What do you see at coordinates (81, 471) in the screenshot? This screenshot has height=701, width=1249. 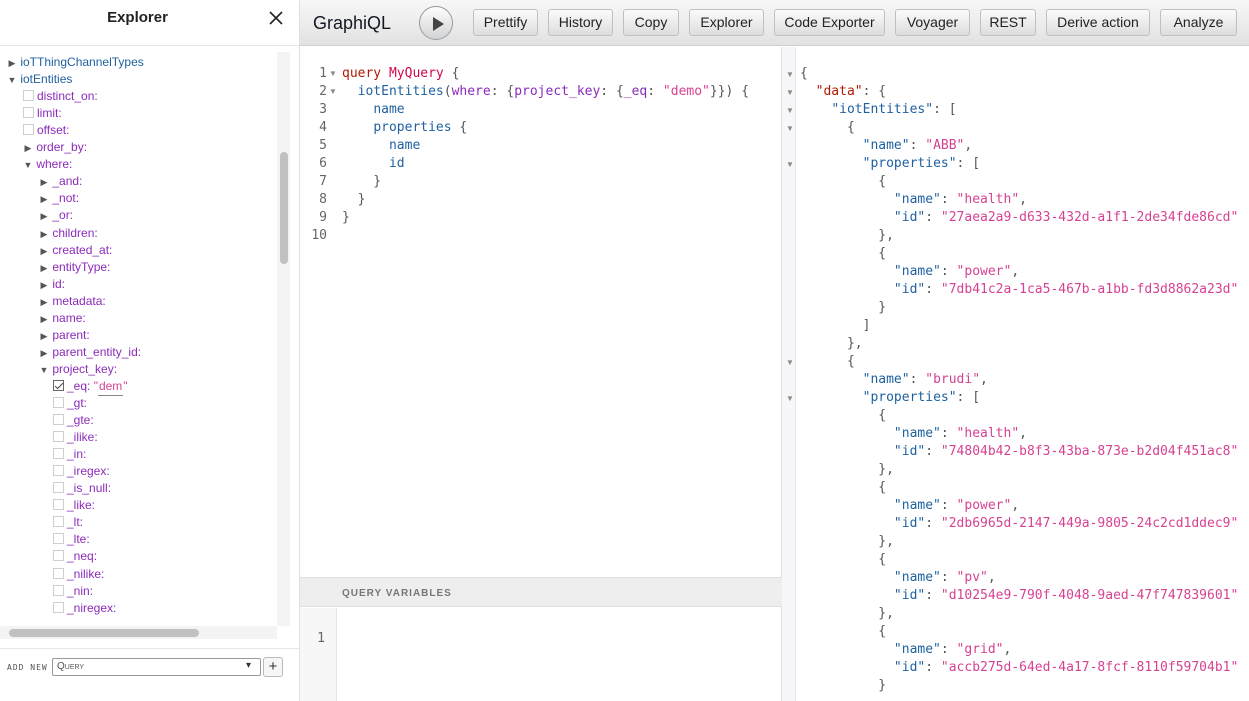 I see `tree-item-_iregex: _iregex:` at bounding box center [81, 471].